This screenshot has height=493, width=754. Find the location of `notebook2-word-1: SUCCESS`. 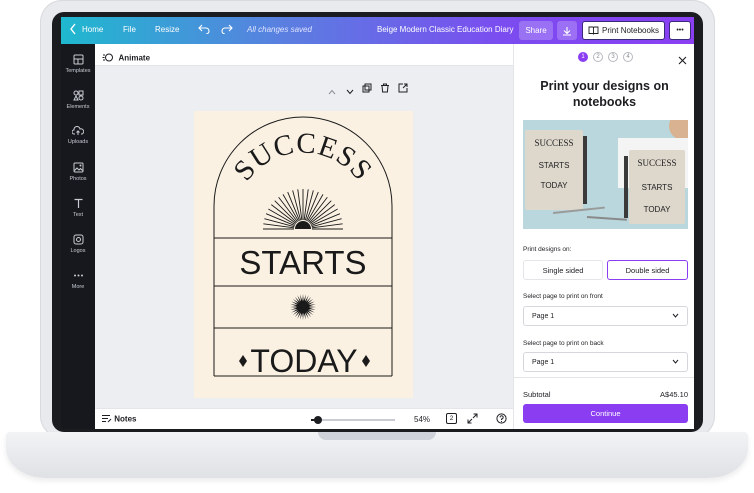

notebook2-word-1: SUCCESS is located at coordinates (656, 163).